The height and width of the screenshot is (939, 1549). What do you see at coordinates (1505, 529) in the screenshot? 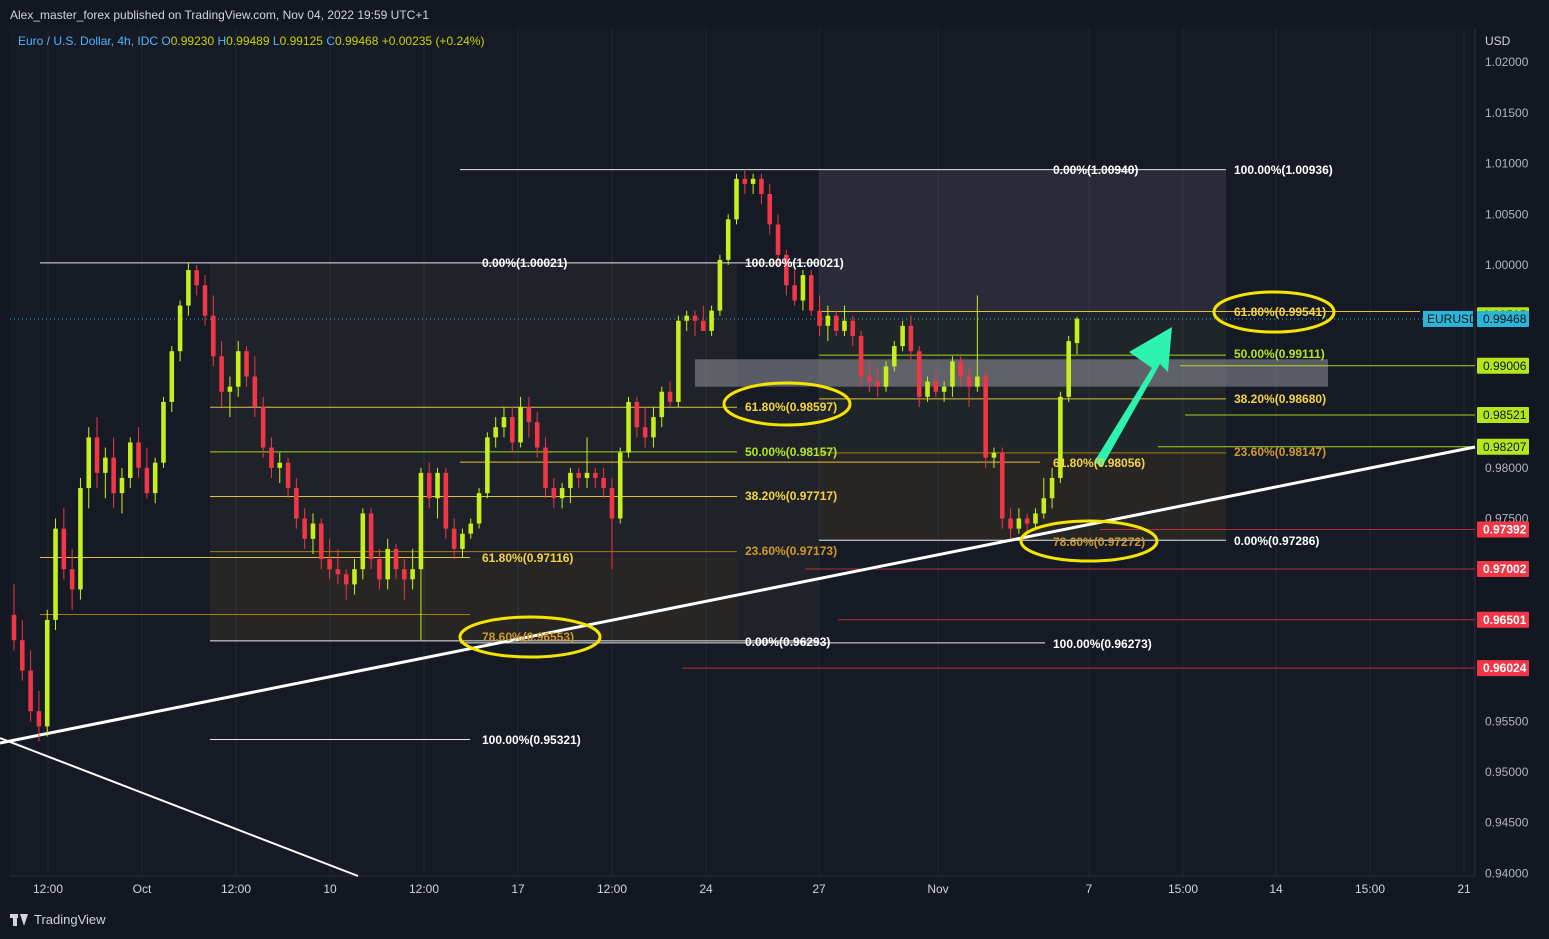
I see `price-badge-label: 0.97392` at bounding box center [1505, 529].